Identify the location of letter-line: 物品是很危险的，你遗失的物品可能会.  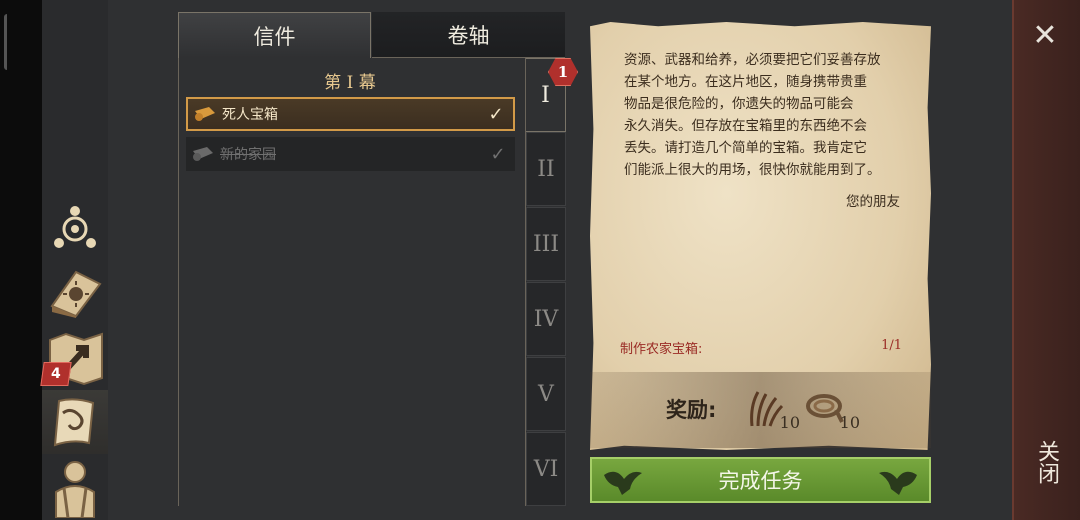
(739, 104).